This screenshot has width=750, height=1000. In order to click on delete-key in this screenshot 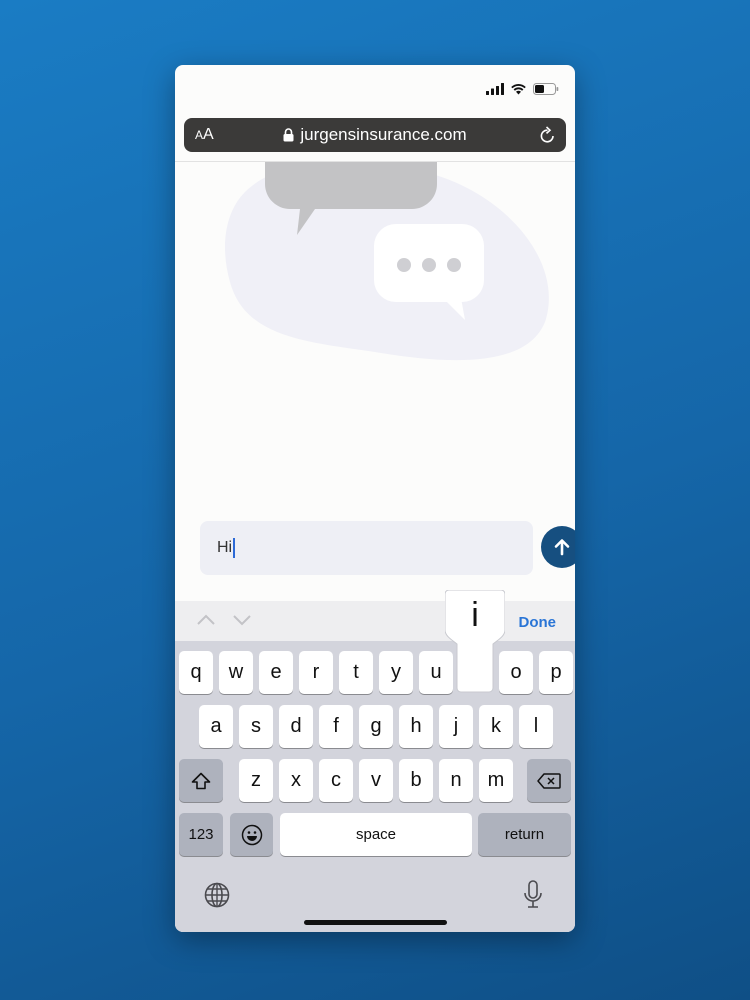, I will do `click(549, 780)`.